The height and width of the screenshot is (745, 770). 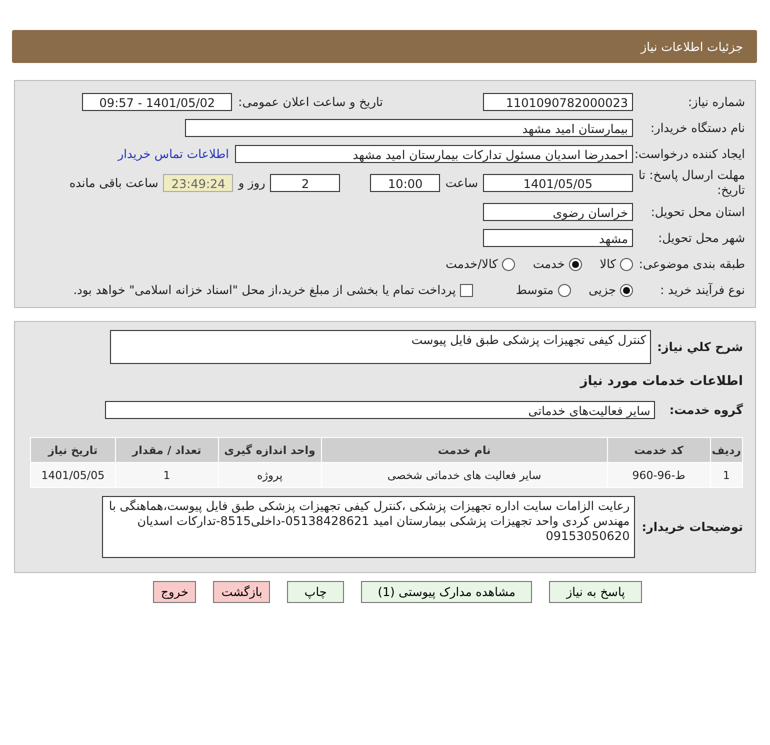 I want to click on field-label: ساعت باقی مانده, so click(x=114, y=183).